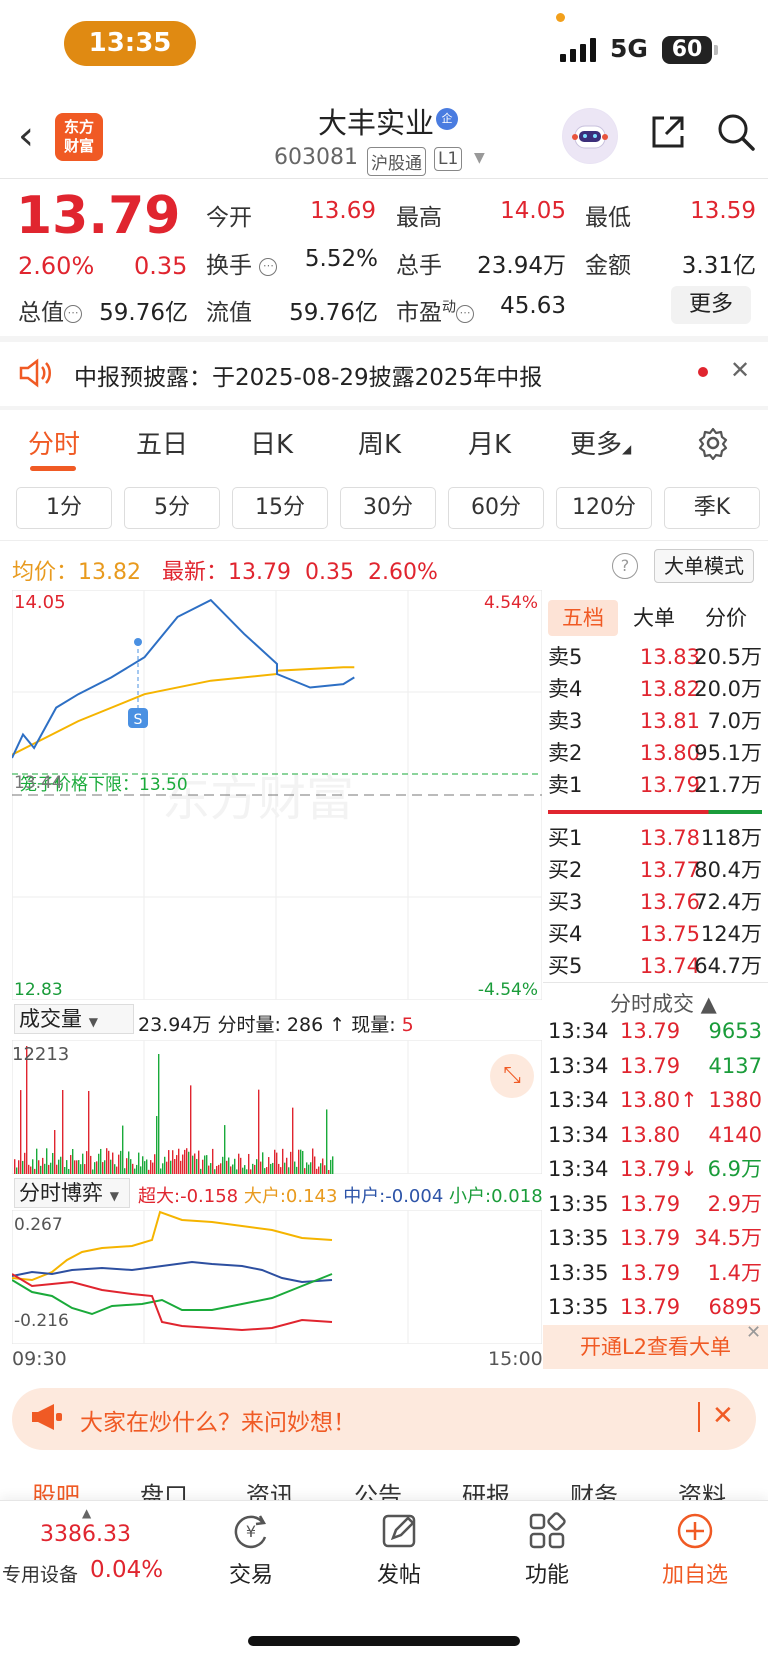 The image size is (768, 1663). What do you see at coordinates (655, 1065) in the screenshot?
I see `trade-row: 13:34 13.79 4137` at bounding box center [655, 1065].